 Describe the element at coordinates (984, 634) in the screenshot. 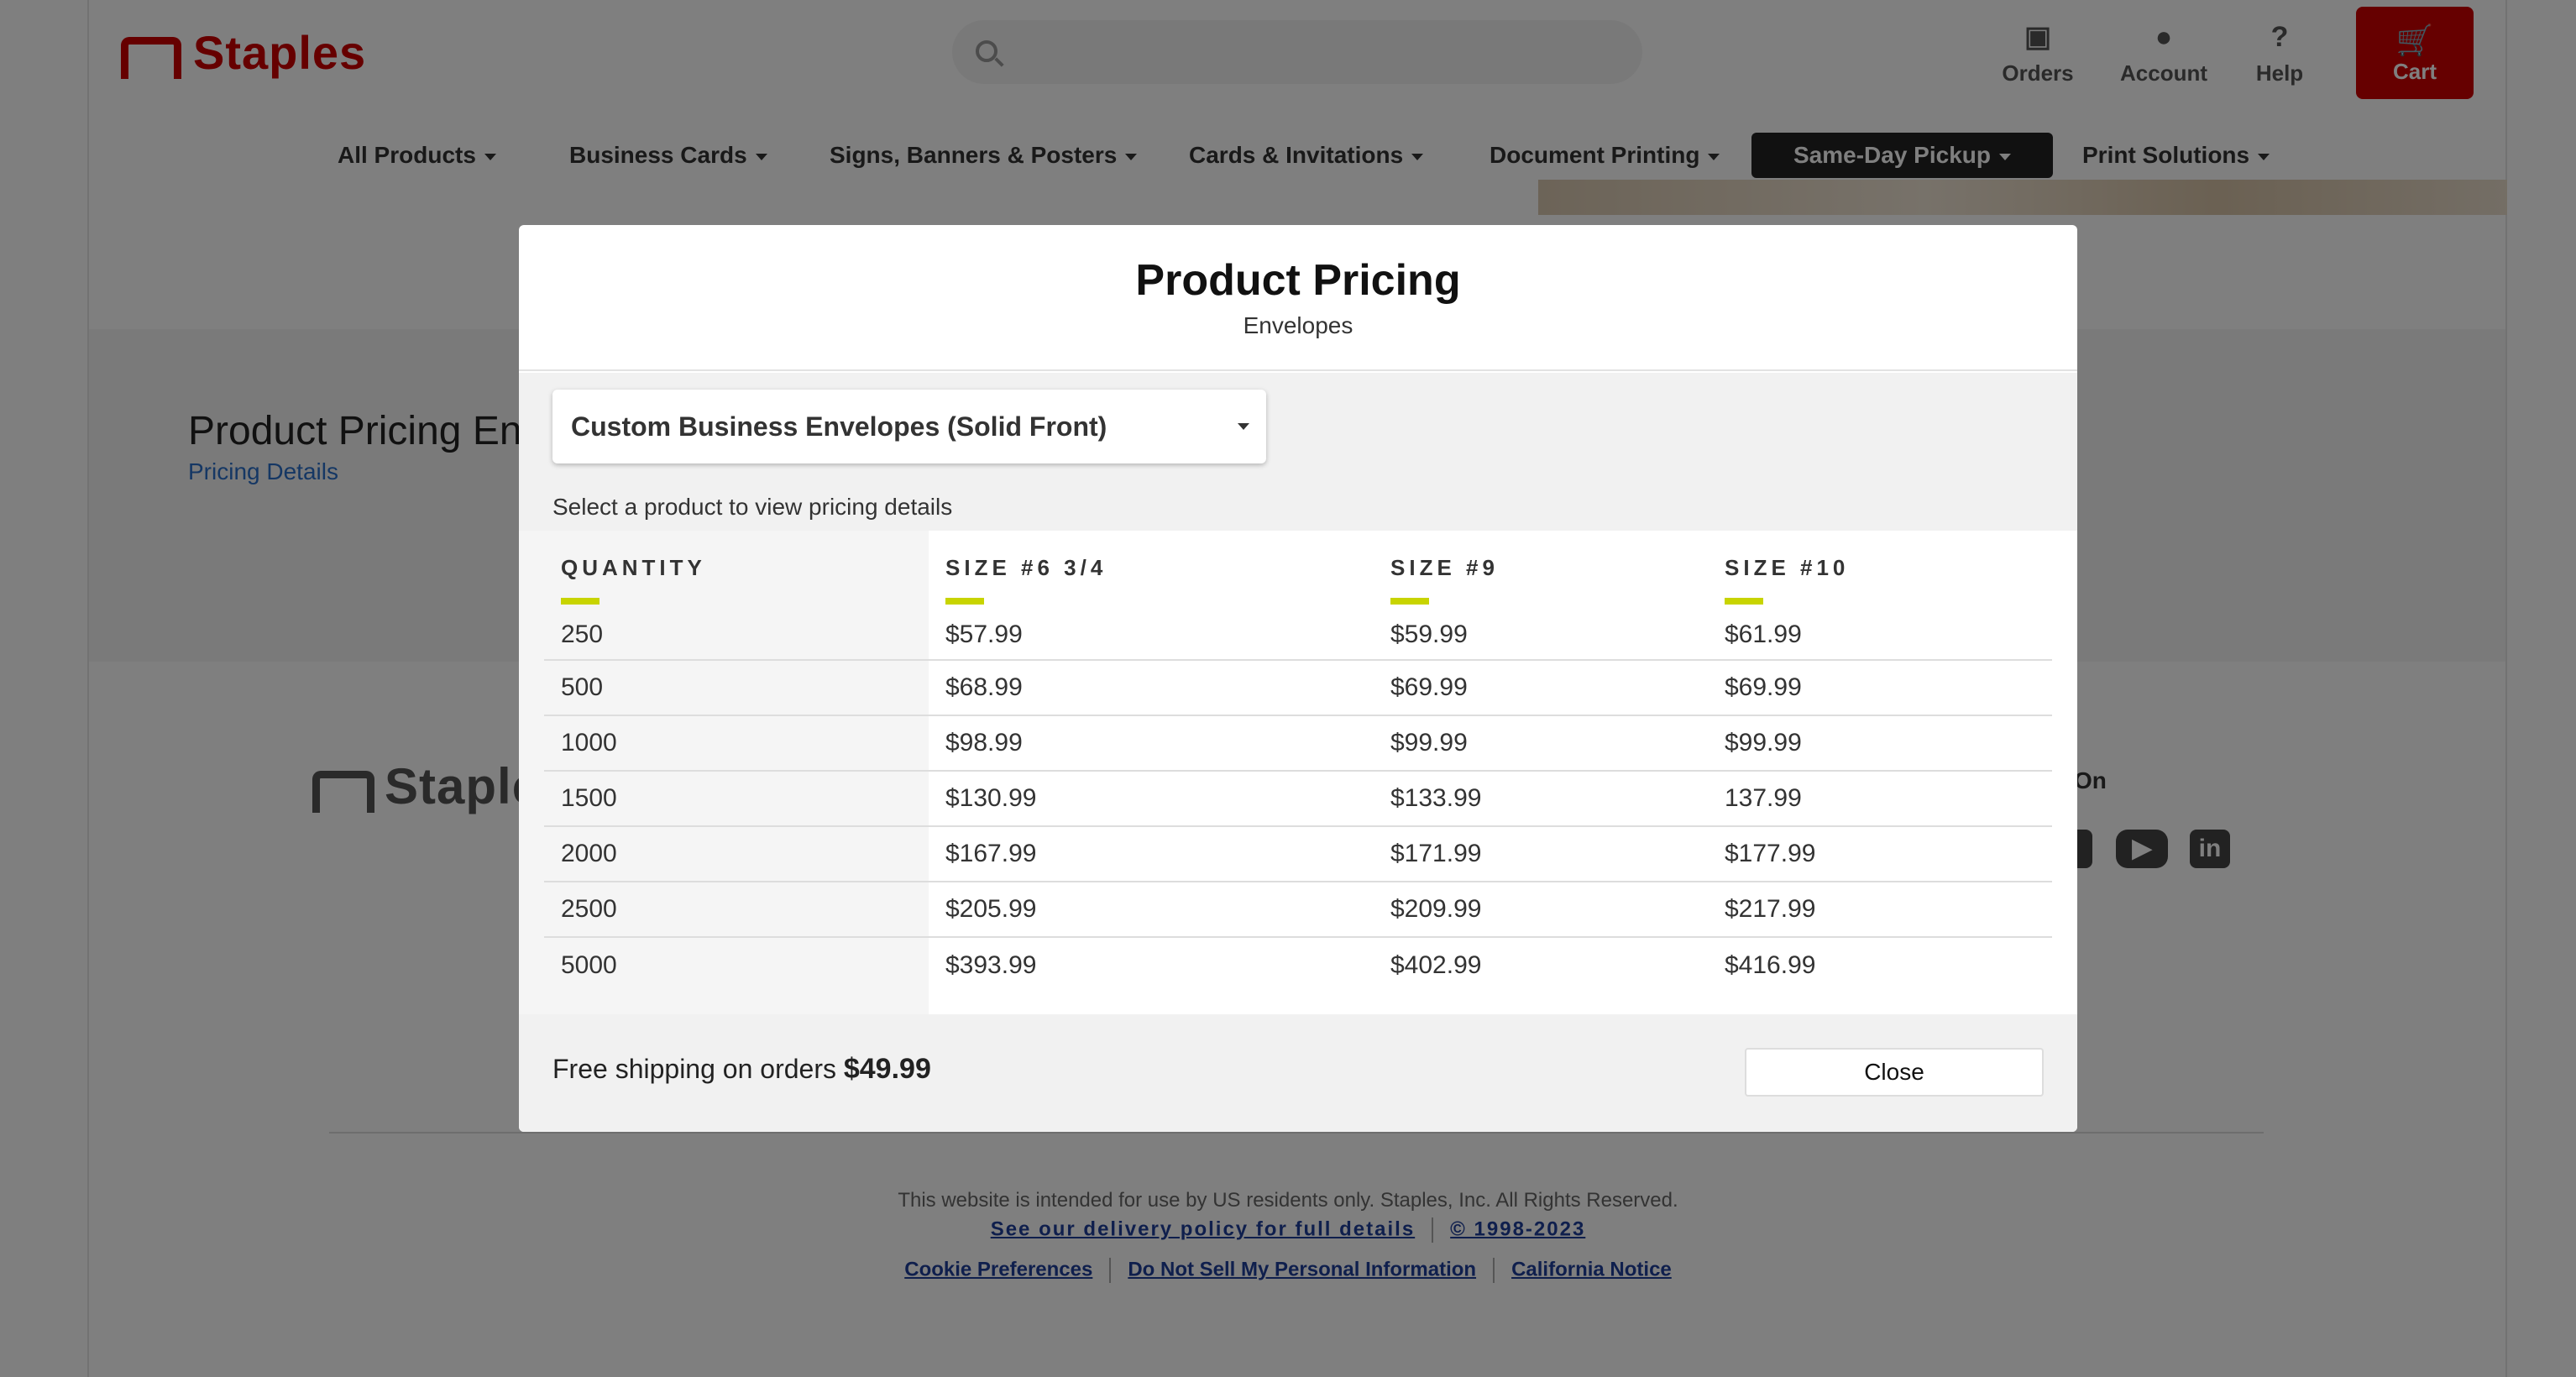

I see `price-cell: $57.99` at that location.